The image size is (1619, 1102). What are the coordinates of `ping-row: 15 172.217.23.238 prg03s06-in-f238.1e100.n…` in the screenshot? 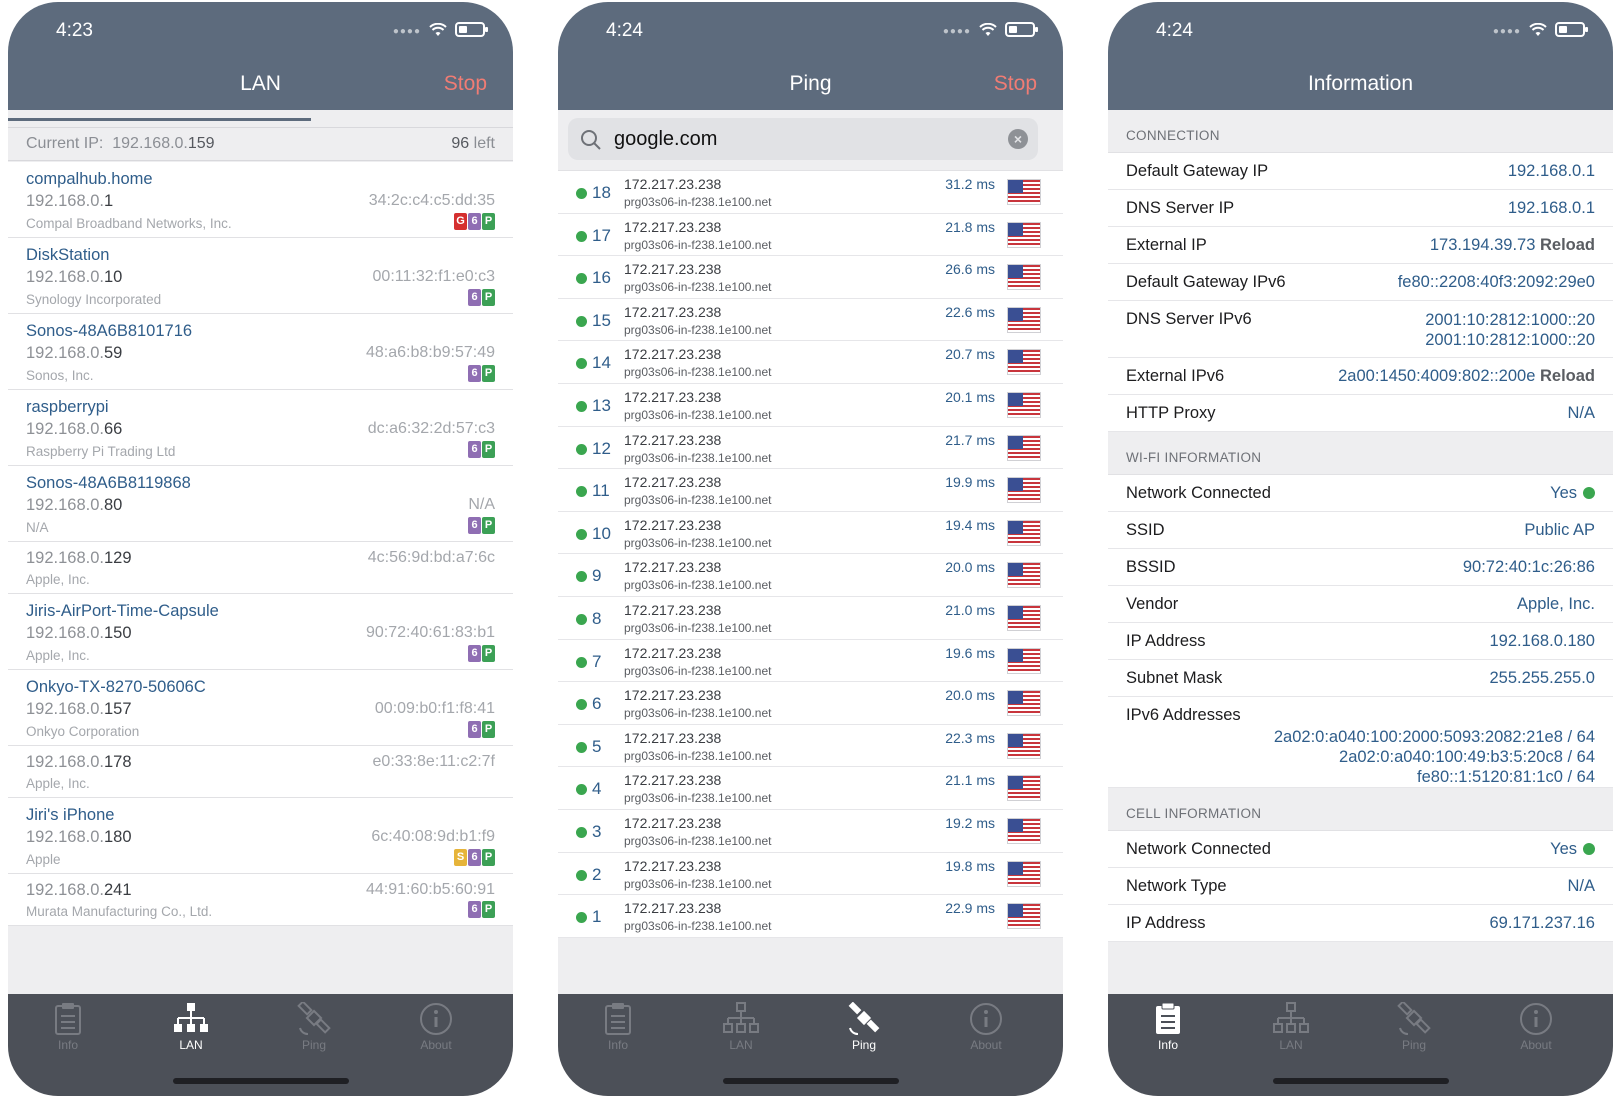 It's located at (810, 320).